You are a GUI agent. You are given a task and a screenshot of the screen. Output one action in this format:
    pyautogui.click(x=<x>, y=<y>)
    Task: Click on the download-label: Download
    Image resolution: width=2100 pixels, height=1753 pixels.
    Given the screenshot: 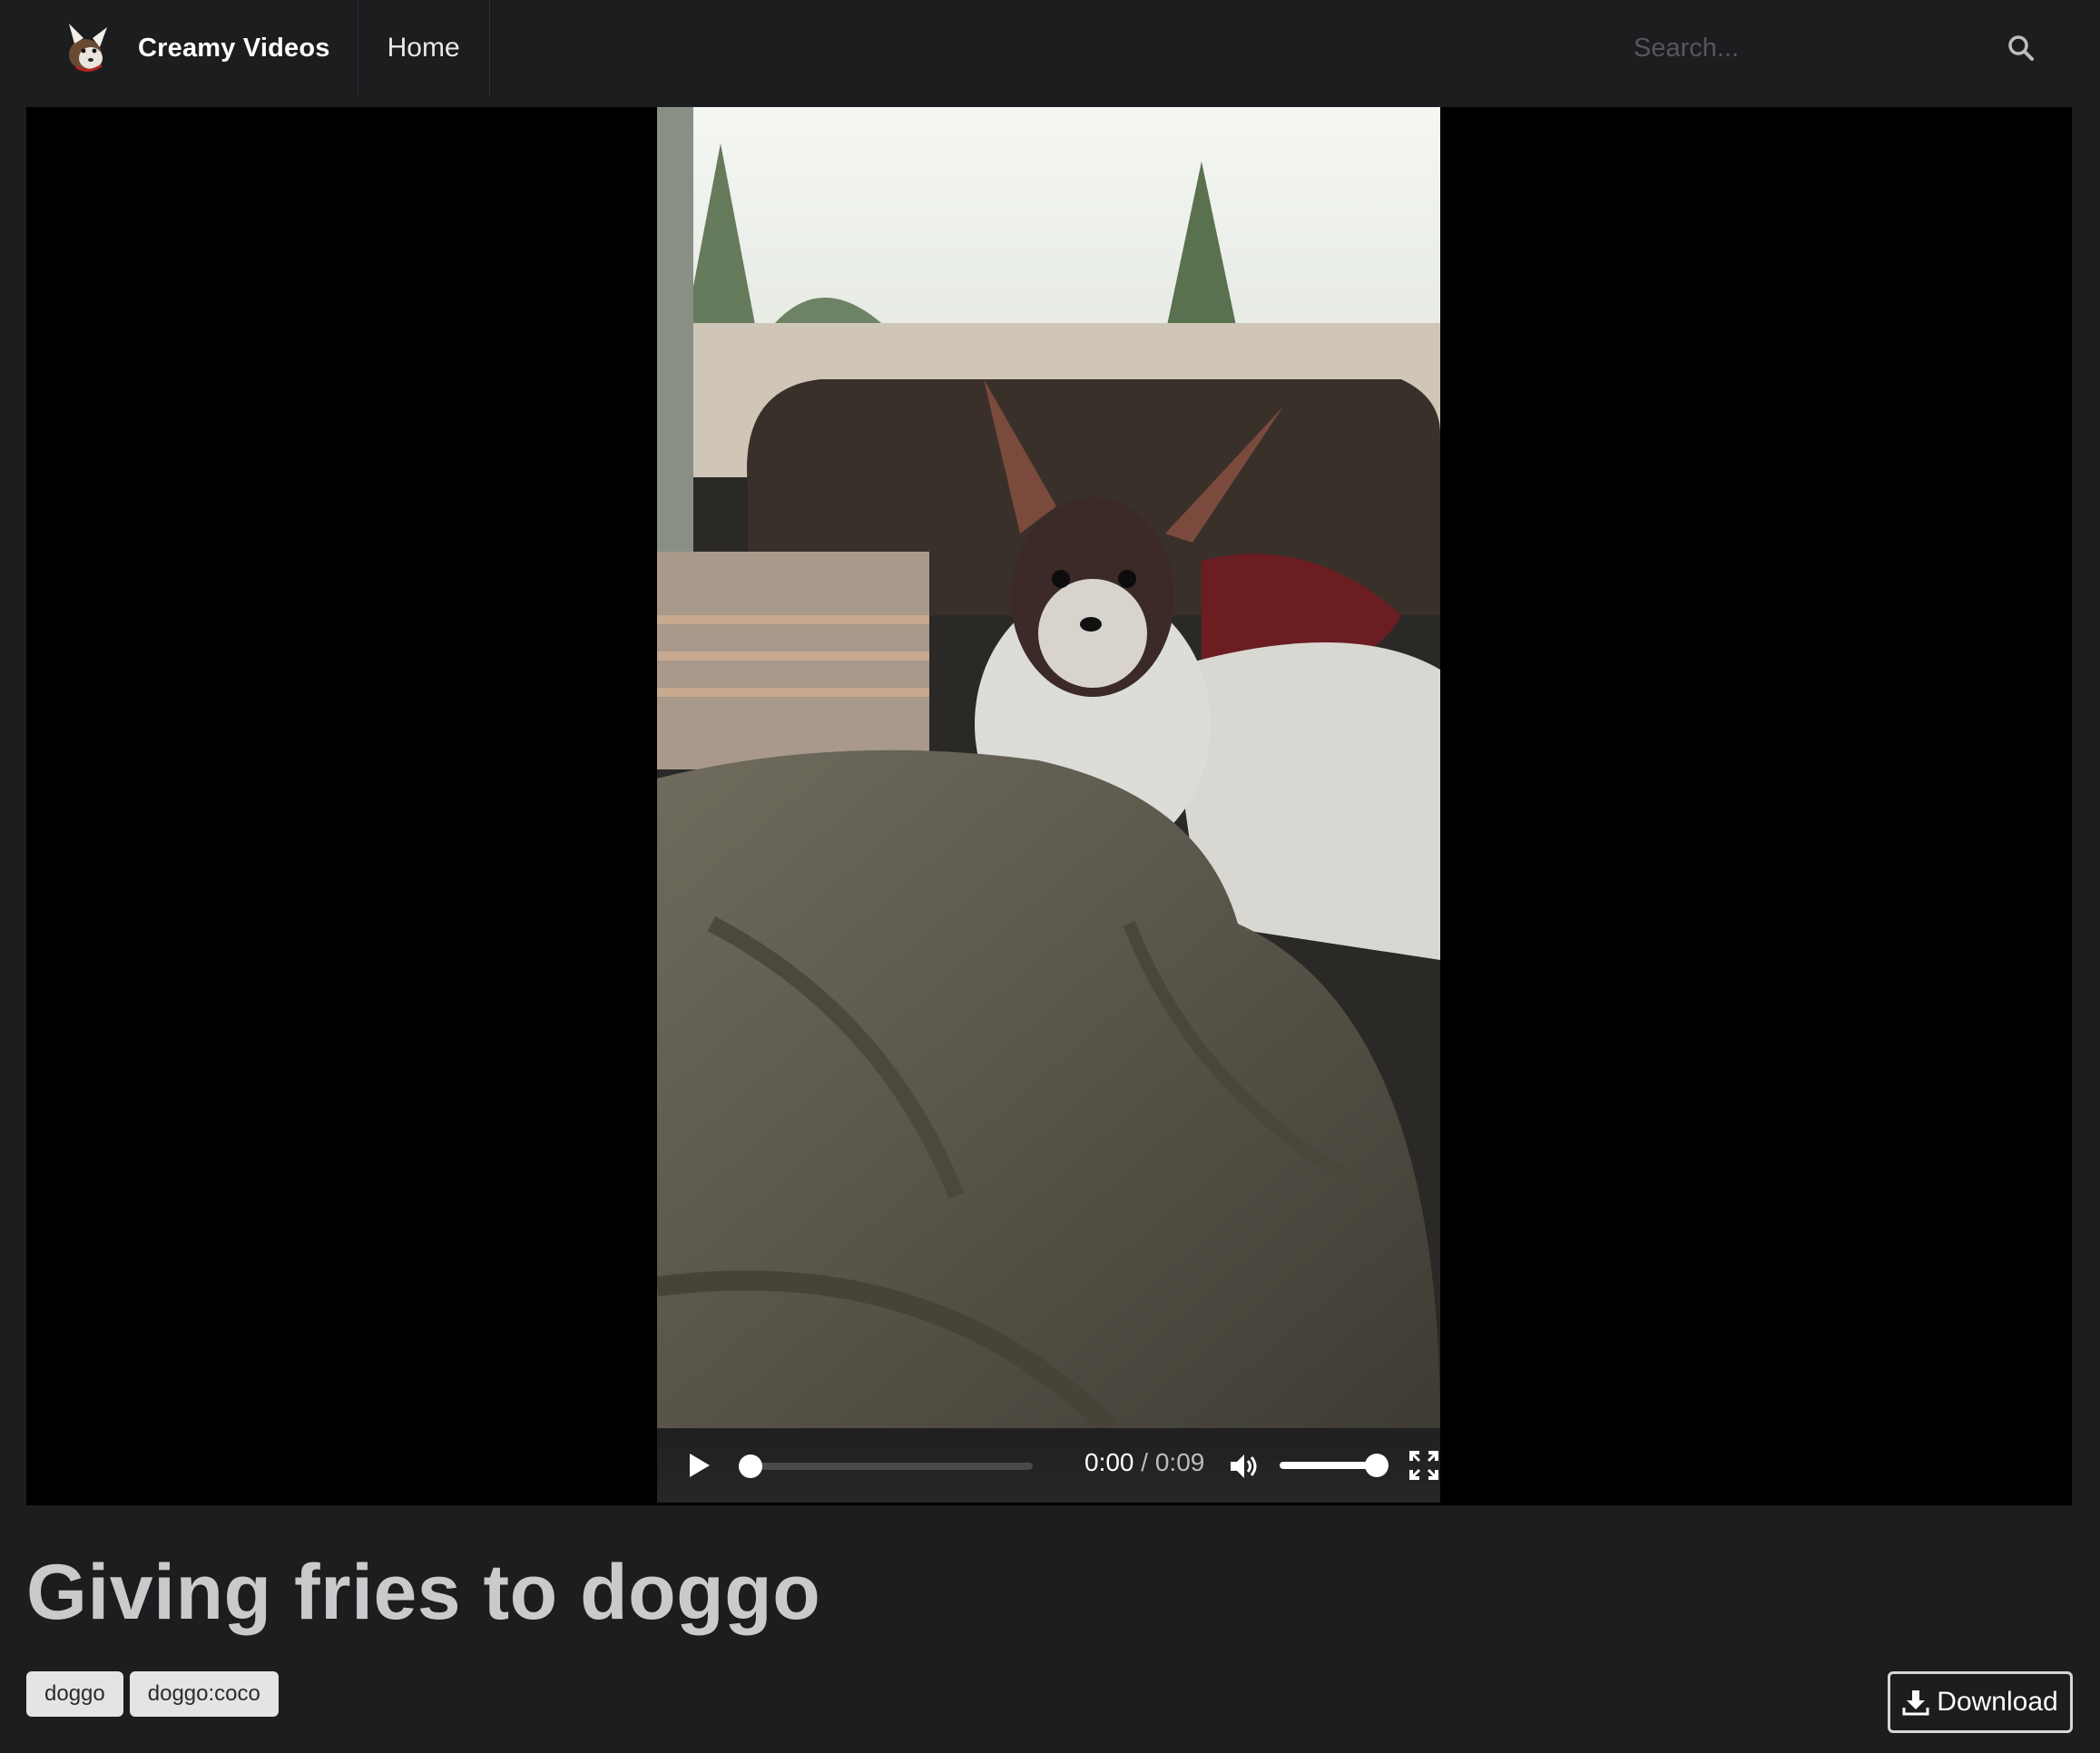 What is the action you would take?
    pyautogui.click(x=1997, y=1702)
    